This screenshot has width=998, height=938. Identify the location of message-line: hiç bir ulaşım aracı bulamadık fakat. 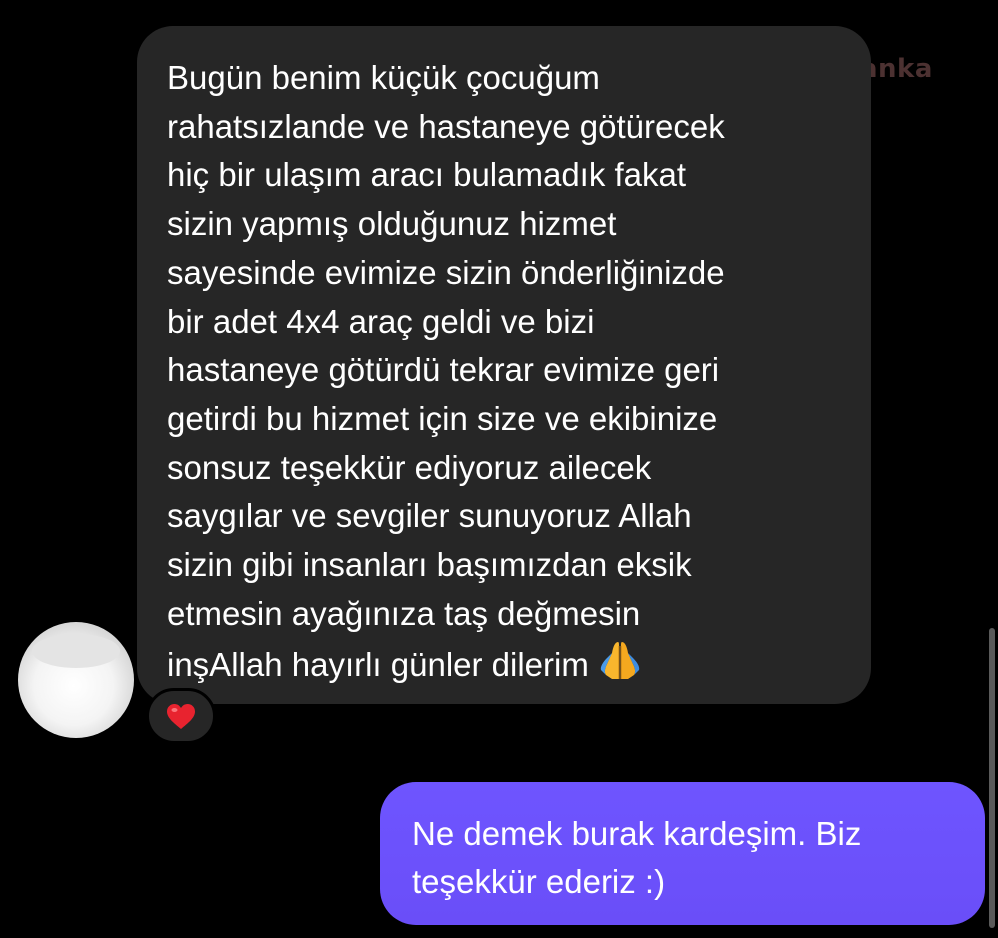
(427, 175).